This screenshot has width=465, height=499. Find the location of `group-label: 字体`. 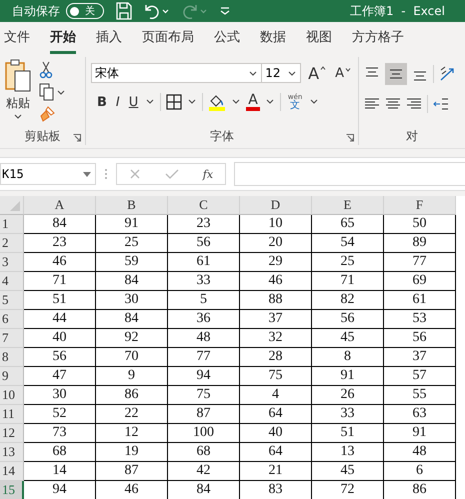

group-label: 字体 is located at coordinates (222, 136).